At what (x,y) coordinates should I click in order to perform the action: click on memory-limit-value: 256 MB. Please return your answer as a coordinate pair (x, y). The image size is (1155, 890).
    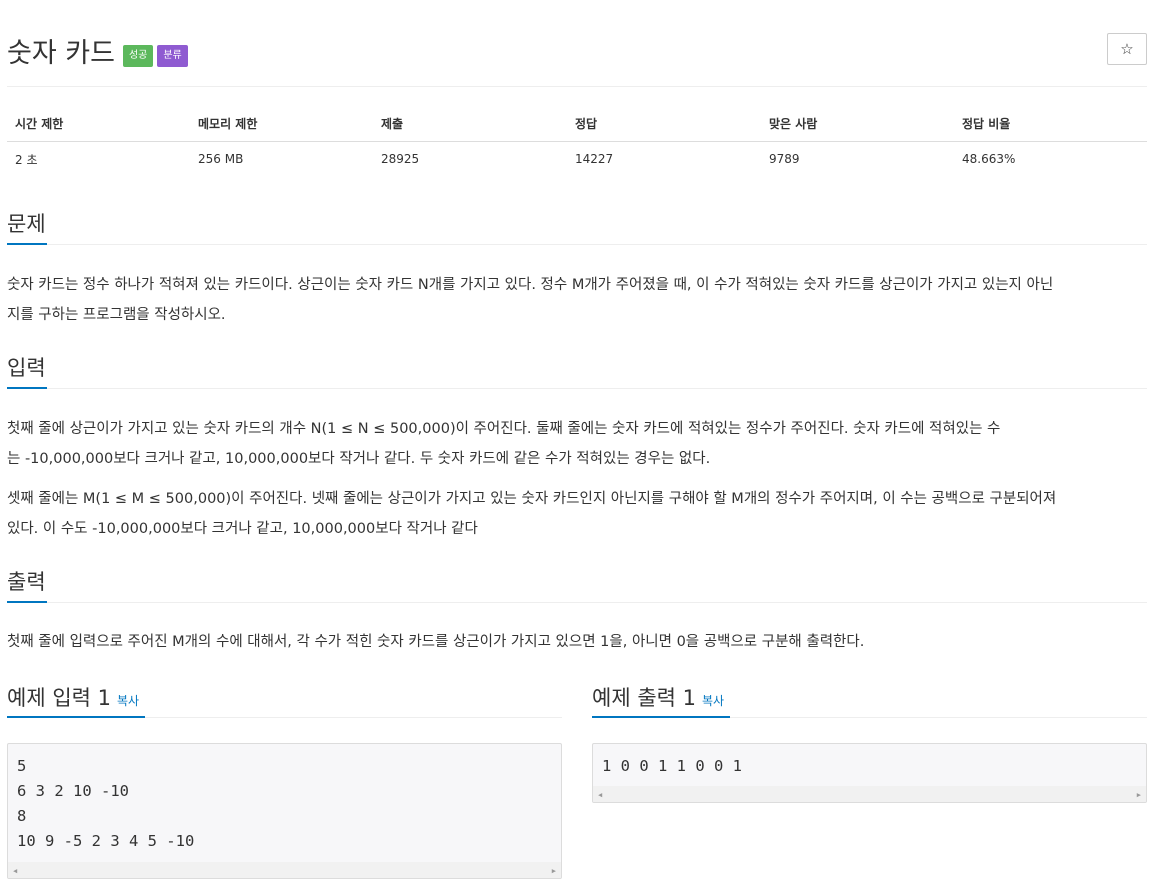
    Looking at the image, I should click on (221, 159).